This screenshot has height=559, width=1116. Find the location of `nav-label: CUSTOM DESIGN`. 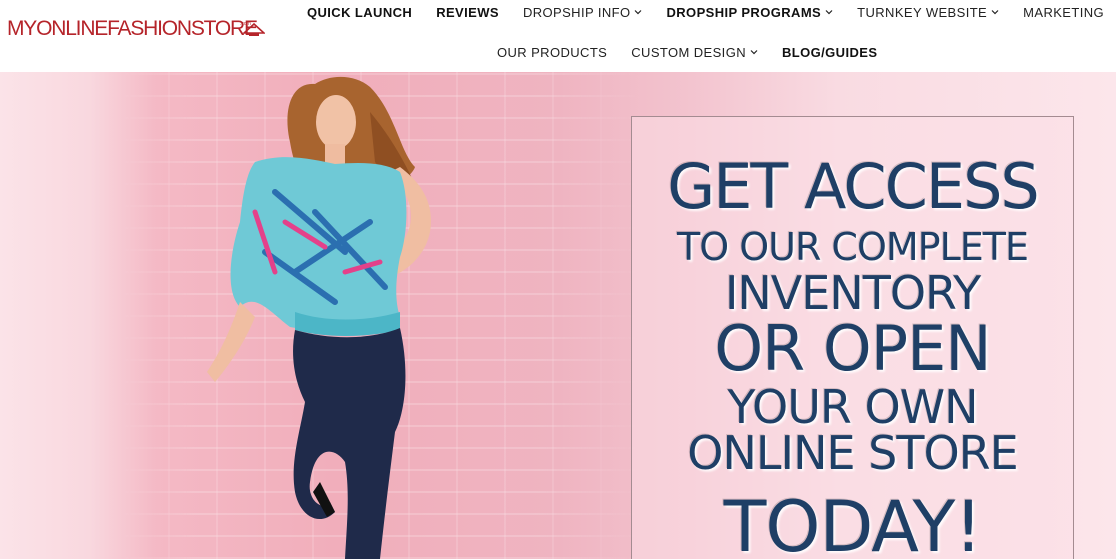

nav-label: CUSTOM DESIGN is located at coordinates (688, 52).